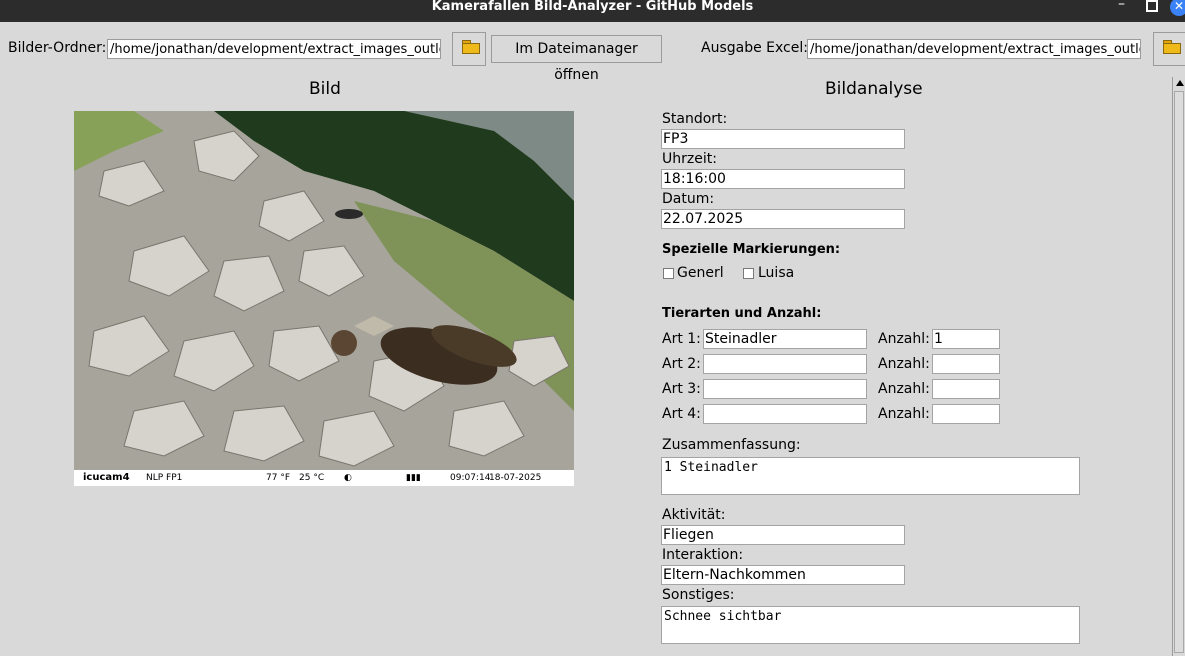 This screenshot has width=1185, height=656. Describe the element at coordinates (57, 48) in the screenshot. I see `images-folder-label: Bilder-Ordner:` at that location.